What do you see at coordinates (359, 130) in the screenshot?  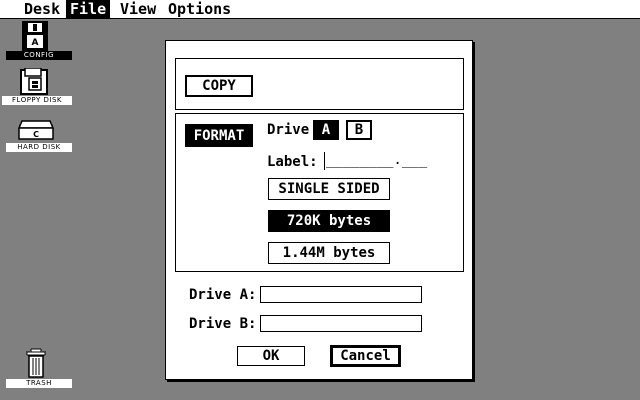 I see `drive-b-button: B` at bounding box center [359, 130].